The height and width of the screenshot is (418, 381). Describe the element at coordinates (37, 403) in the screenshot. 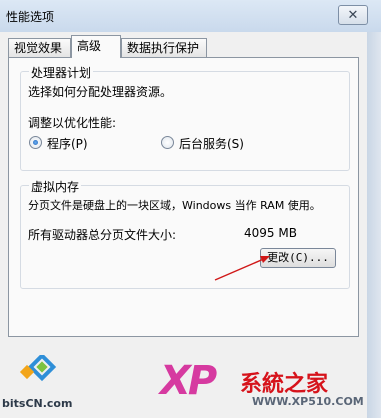

I see `bitscn-watermark: bitsCN.com` at that location.